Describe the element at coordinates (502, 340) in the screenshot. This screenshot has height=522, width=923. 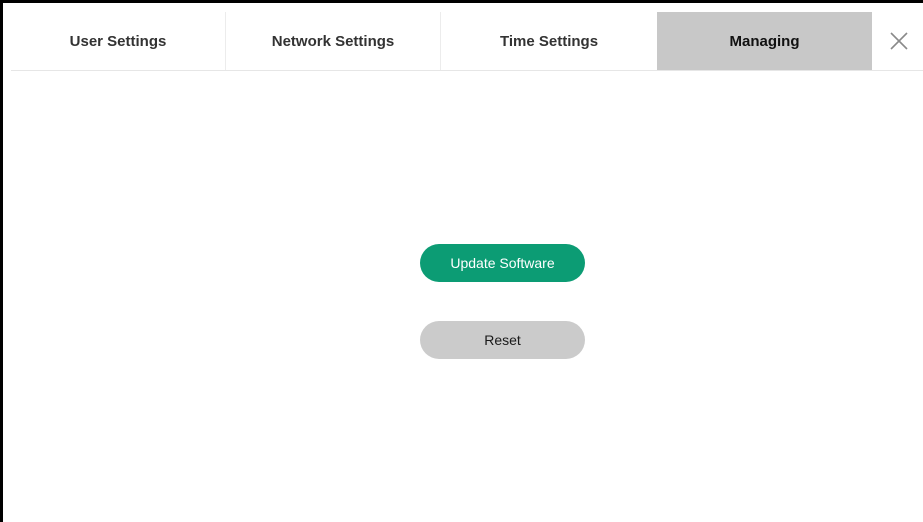
I see `reset-button: Reset` at that location.